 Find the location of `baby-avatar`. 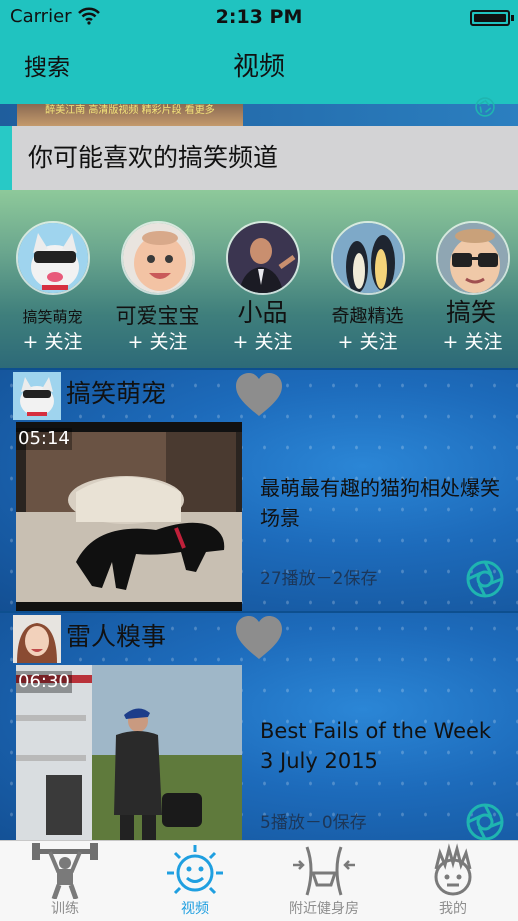

baby-avatar is located at coordinates (157, 258).